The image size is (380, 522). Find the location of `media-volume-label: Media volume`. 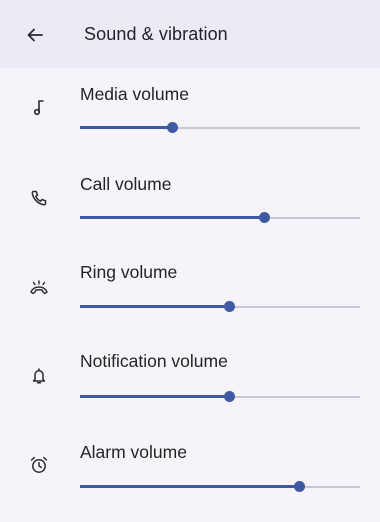

media-volume-label: Media volume is located at coordinates (134, 94).